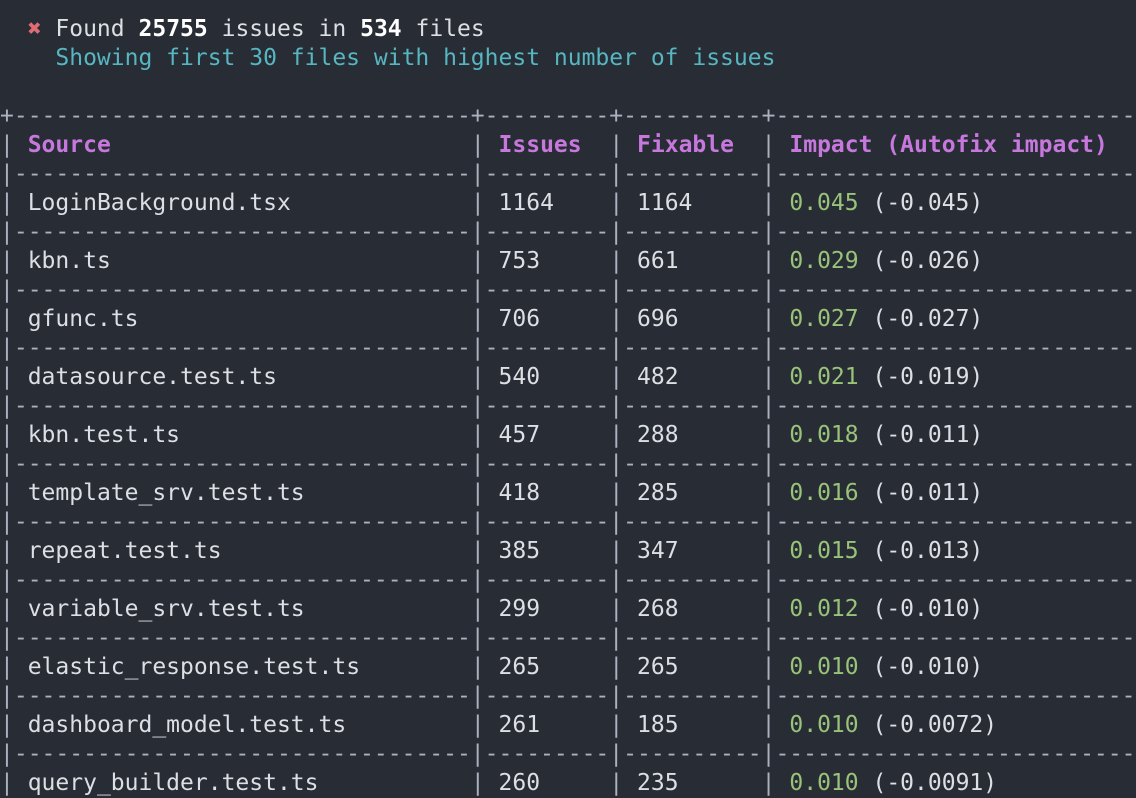 Image resolution: width=1136 pixels, height=798 pixels. I want to click on cell-issues: 457, so click(519, 435).